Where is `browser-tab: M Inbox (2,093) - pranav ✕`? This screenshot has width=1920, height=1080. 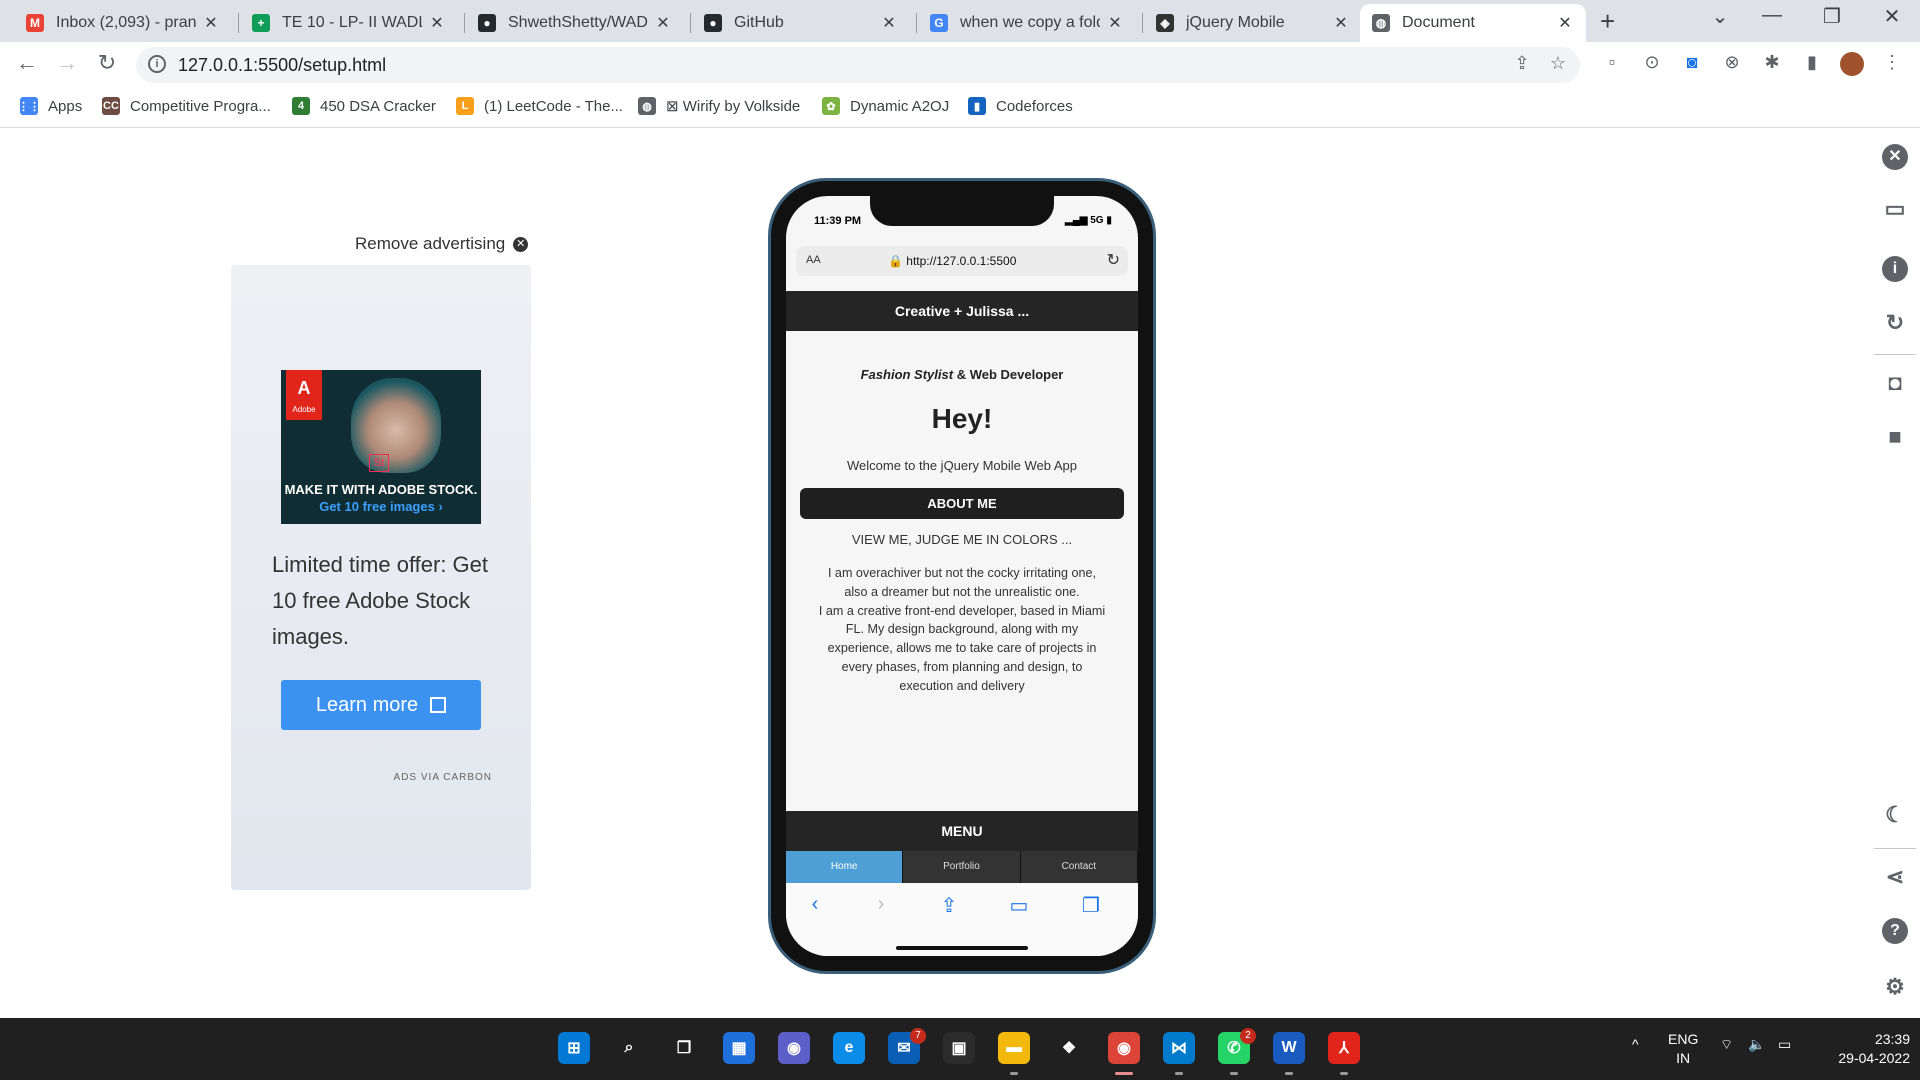 browser-tab: M Inbox (2,093) - pranav ✕ is located at coordinates (123, 23).